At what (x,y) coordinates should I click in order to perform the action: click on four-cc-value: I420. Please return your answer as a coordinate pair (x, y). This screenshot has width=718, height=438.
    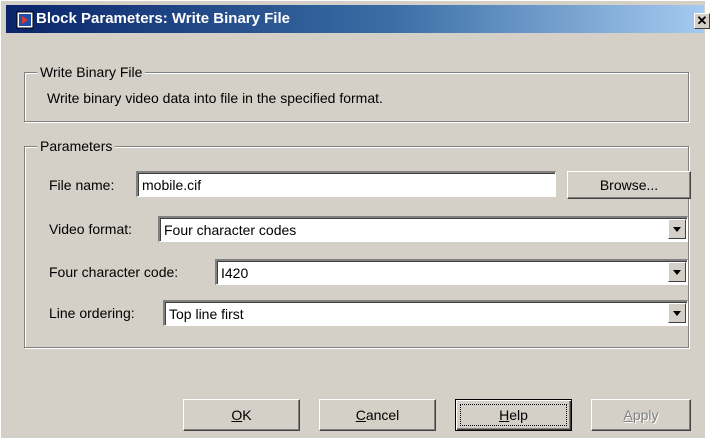
    Looking at the image, I should click on (235, 273).